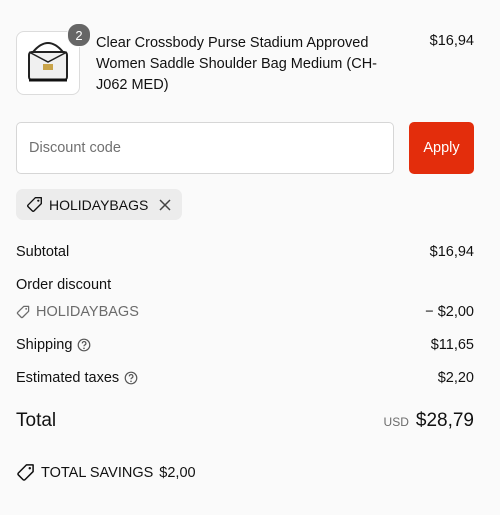  I want to click on total-row: Total USD $28,79, so click(245, 421).